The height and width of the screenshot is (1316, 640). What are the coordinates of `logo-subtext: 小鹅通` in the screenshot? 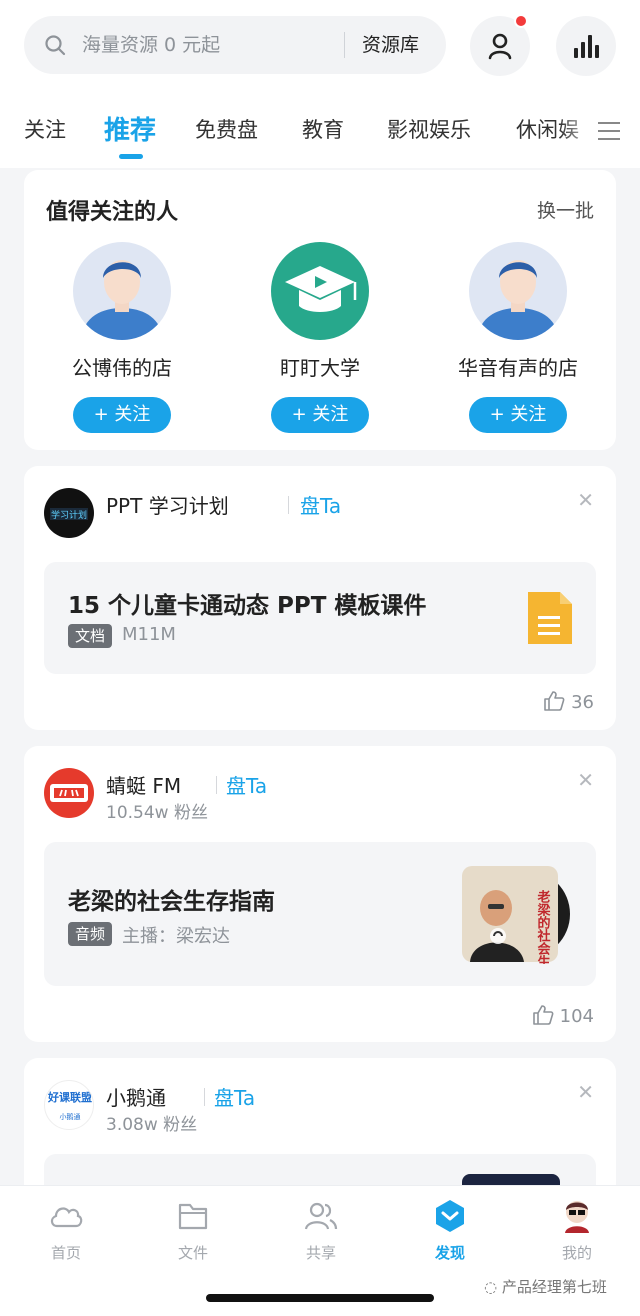 It's located at (70, 1116).